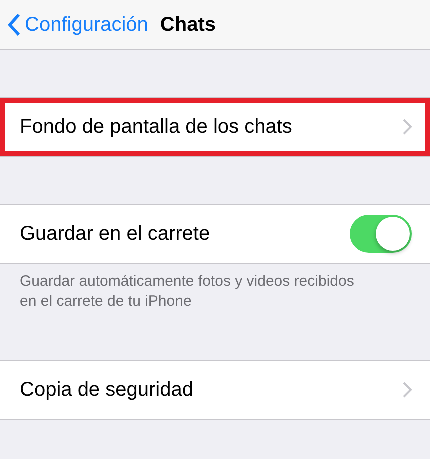  I want to click on row-label: Copia de seguridad, so click(107, 390).